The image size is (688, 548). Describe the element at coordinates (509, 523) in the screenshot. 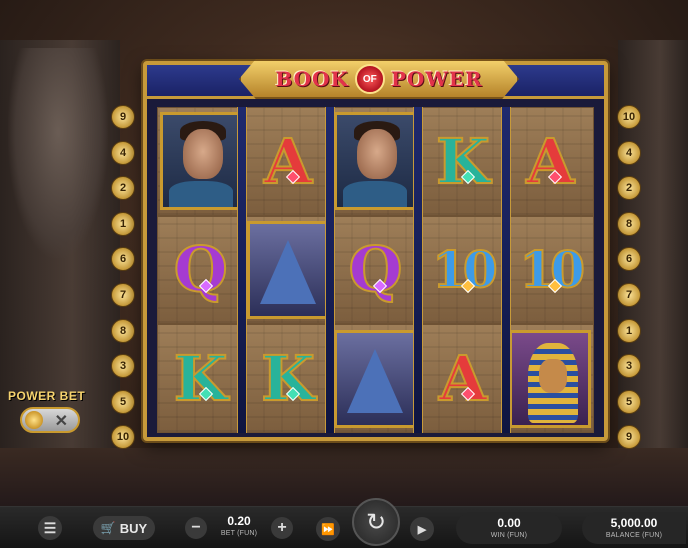

I see `win-value: 0.00` at that location.